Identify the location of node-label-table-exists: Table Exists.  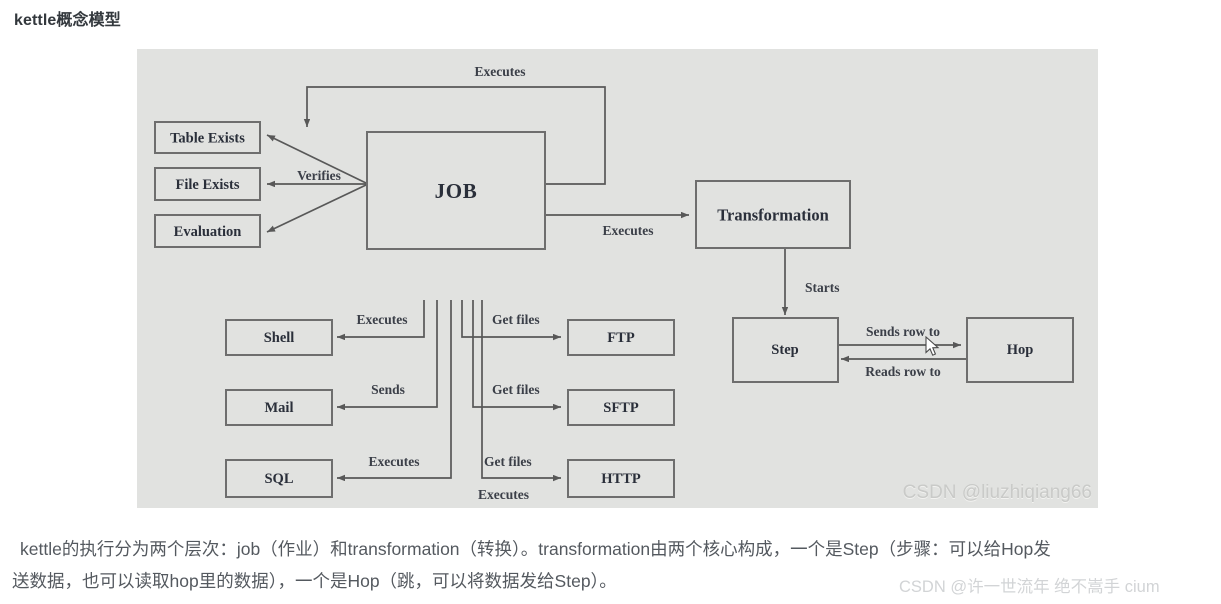
(207, 139).